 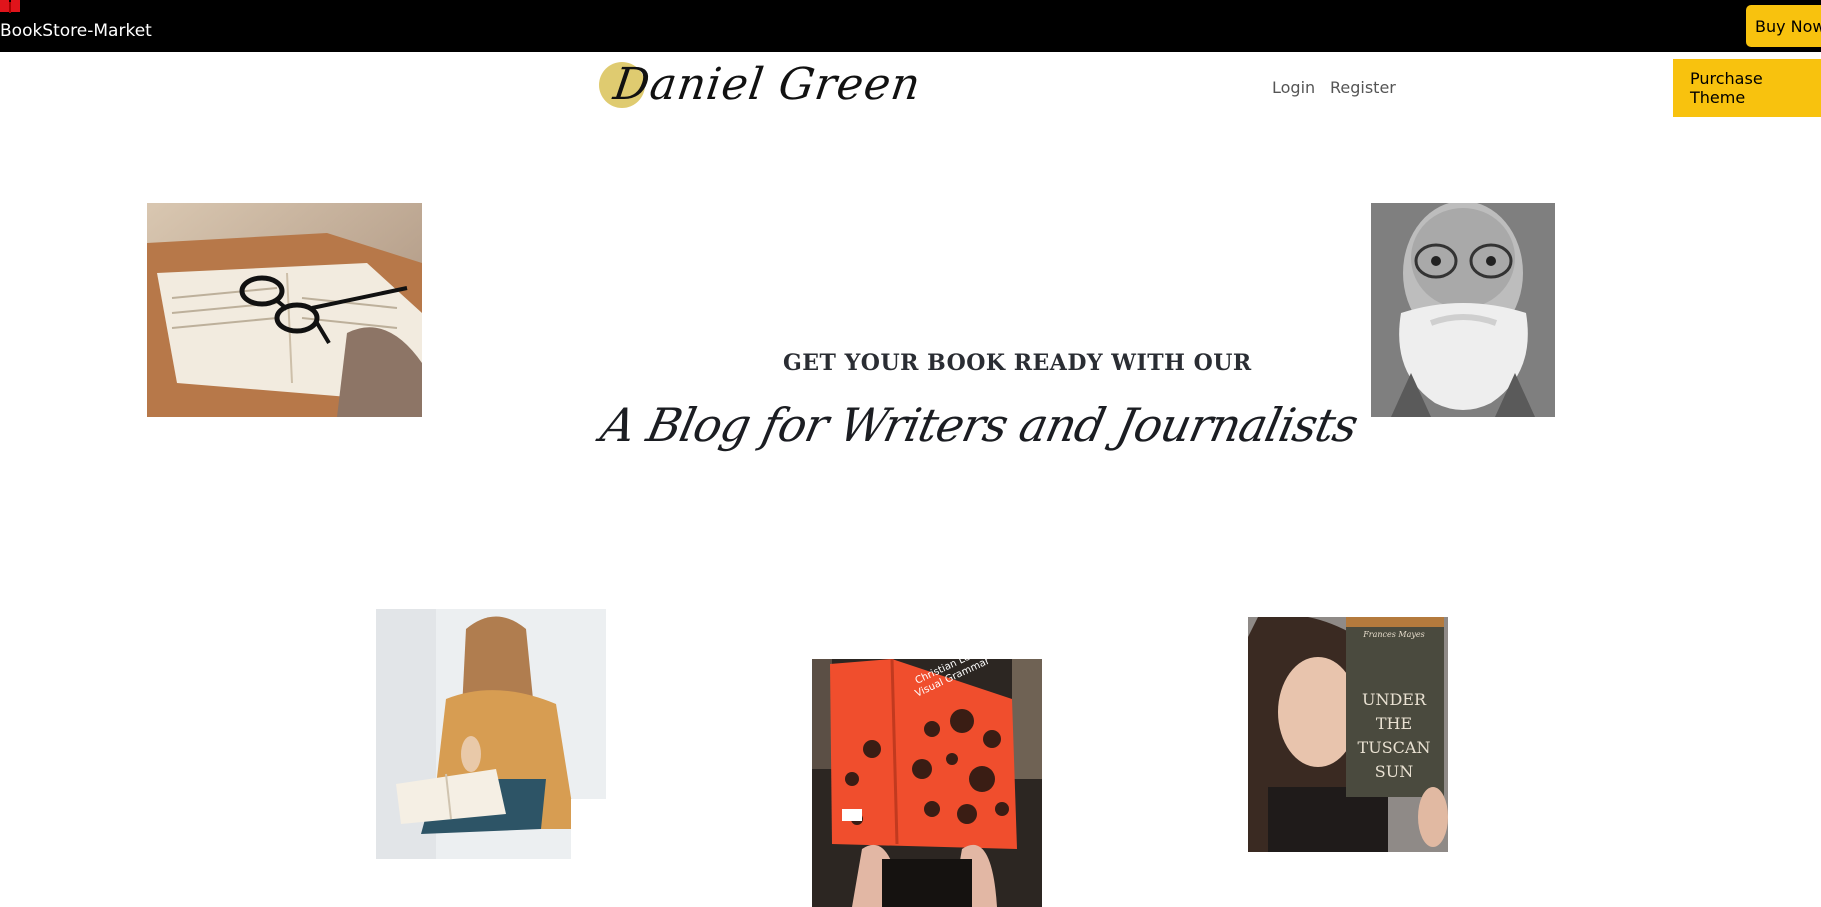 I want to click on svg-text: SUN, so click(x=1394, y=771).